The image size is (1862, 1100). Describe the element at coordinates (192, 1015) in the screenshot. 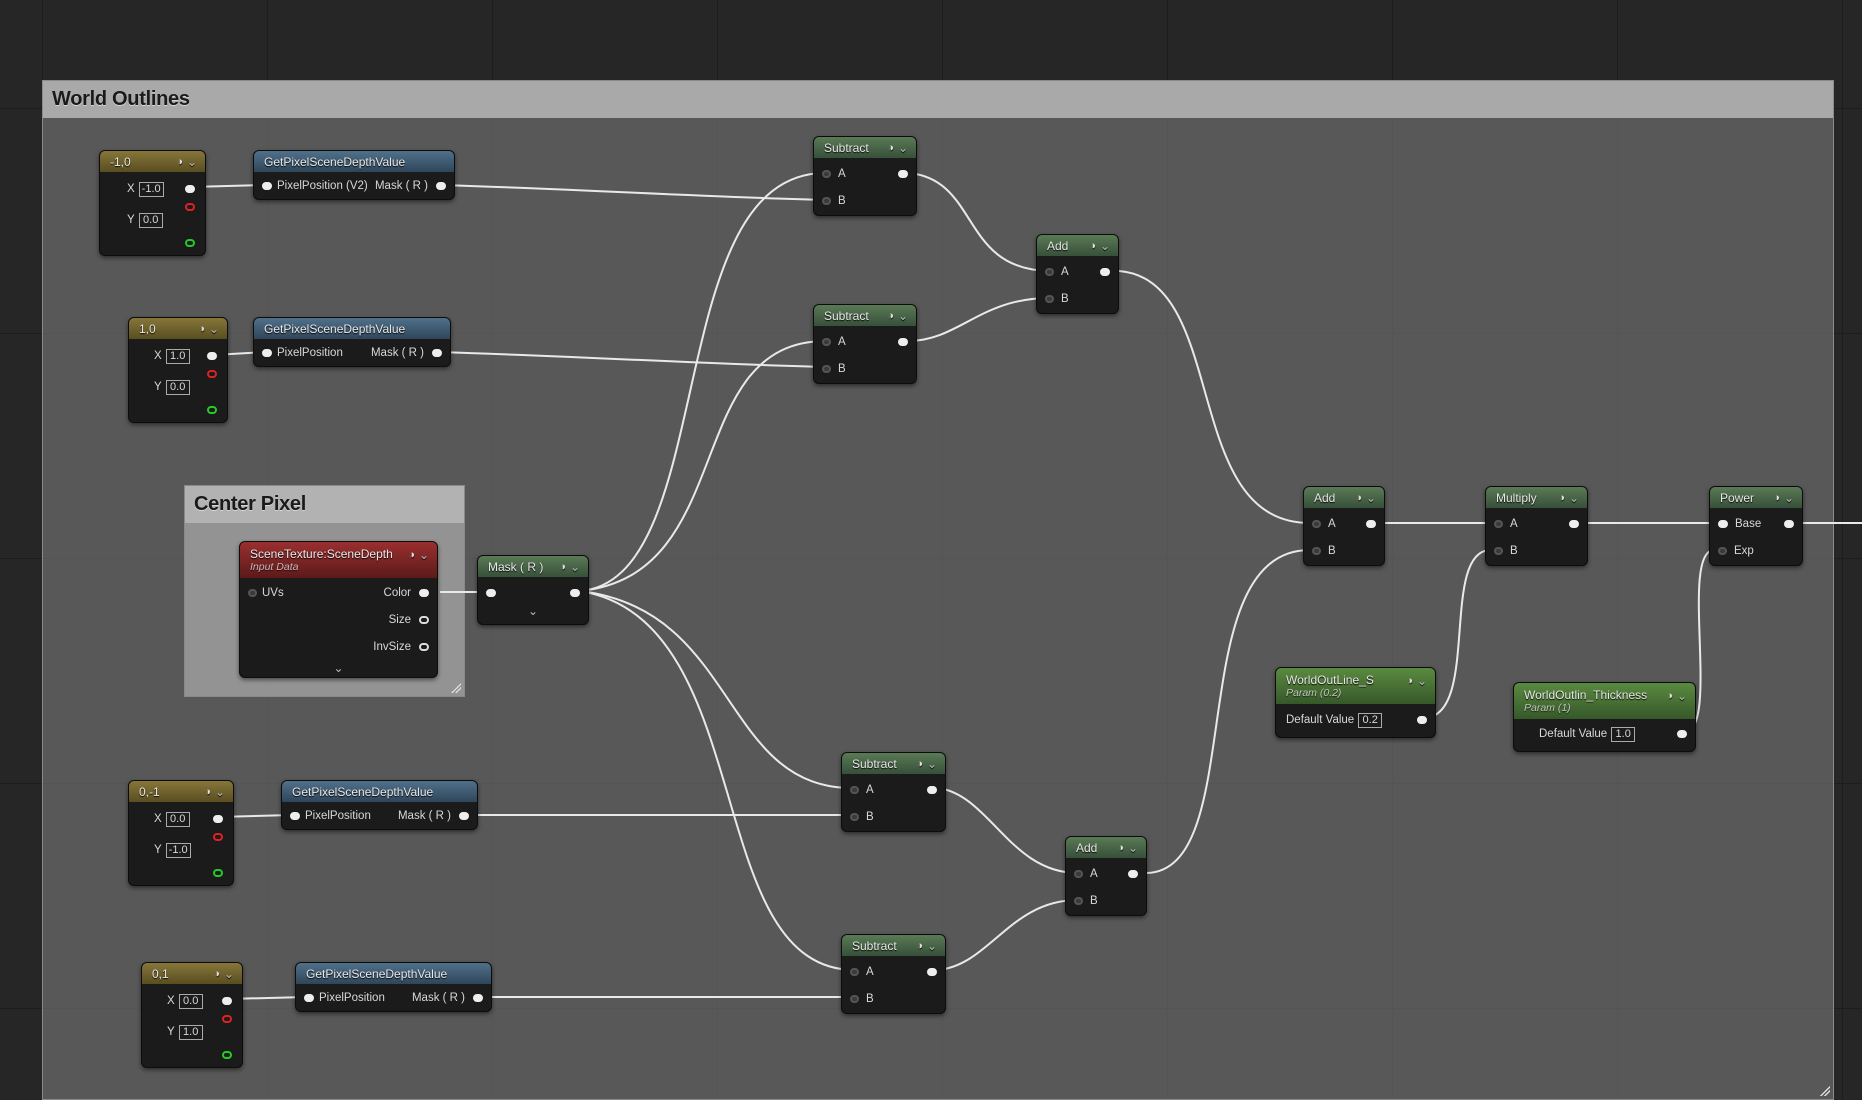

I see `constant-node: 0,1 ◑ ⌄ X 0.0 Y 1.0` at that location.